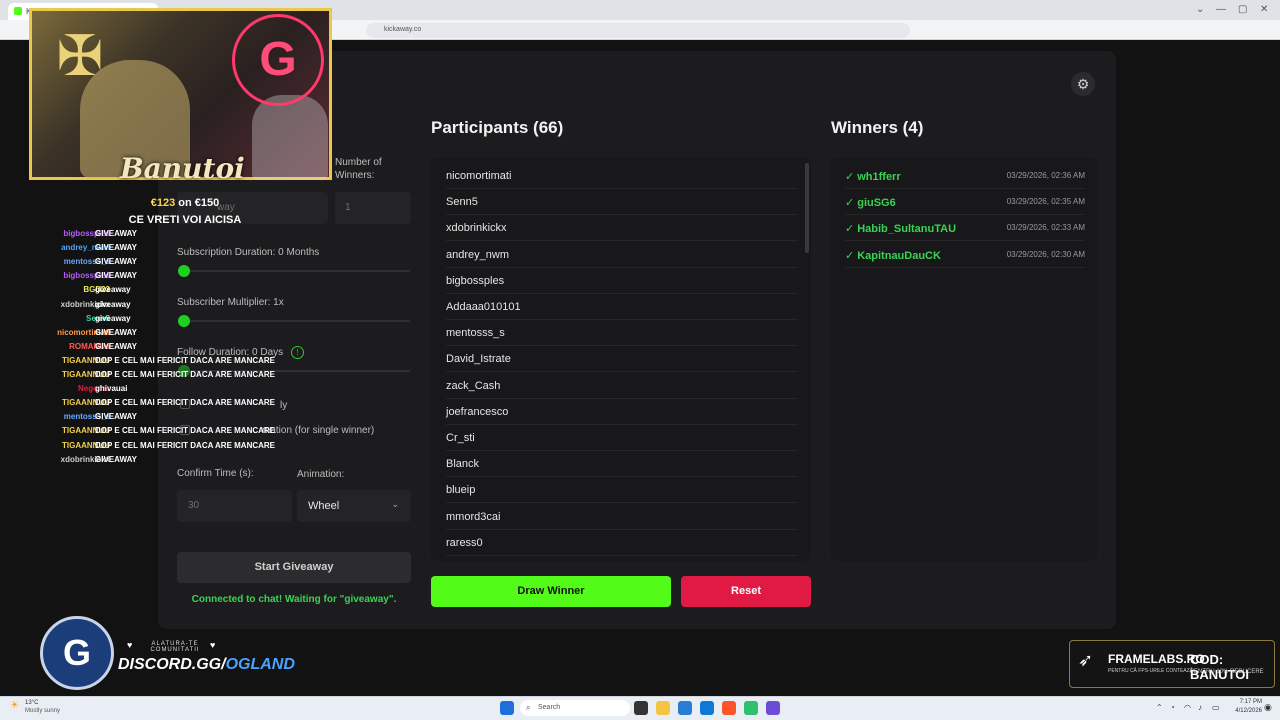  Describe the element at coordinates (150, 462) in the screenshot. I see `chat-line: xdobrinkickx GIVEAWAY` at that location.